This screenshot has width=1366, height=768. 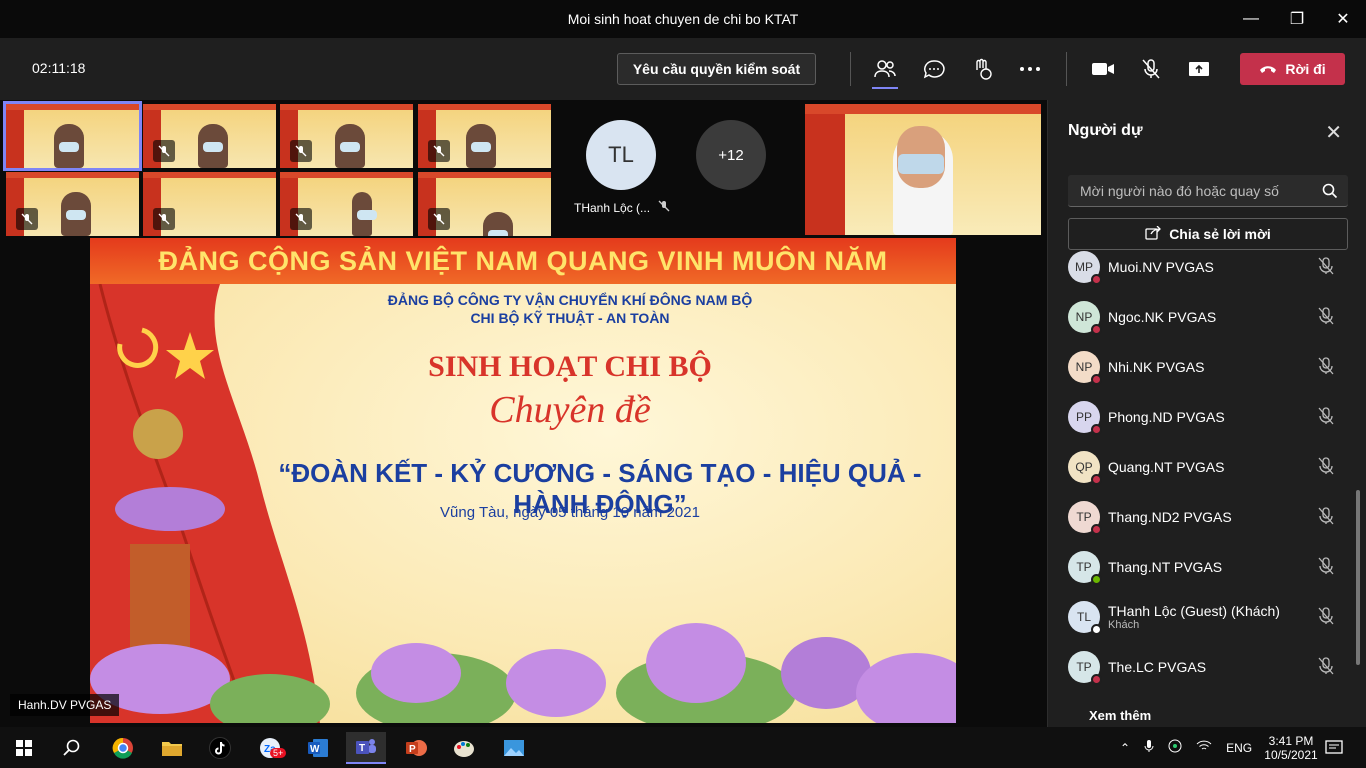 I want to click on participant-name: The.LC PVGAS, so click(x=1157, y=667).